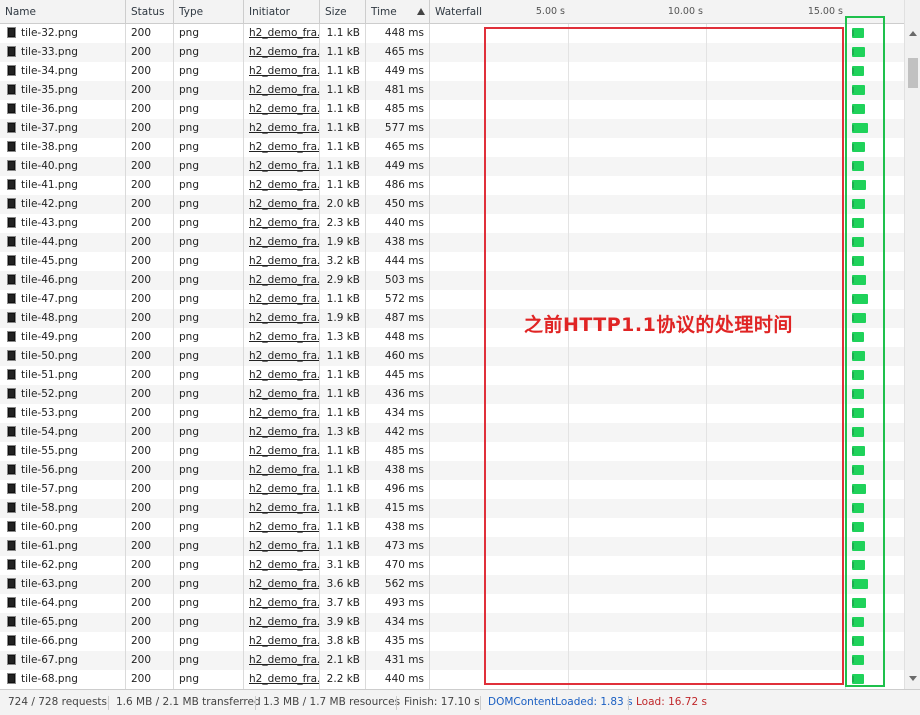 This screenshot has width=920, height=715. Describe the element at coordinates (550, 11) in the screenshot. I see `waterfall-tick-label: 5.00 s` at that location.